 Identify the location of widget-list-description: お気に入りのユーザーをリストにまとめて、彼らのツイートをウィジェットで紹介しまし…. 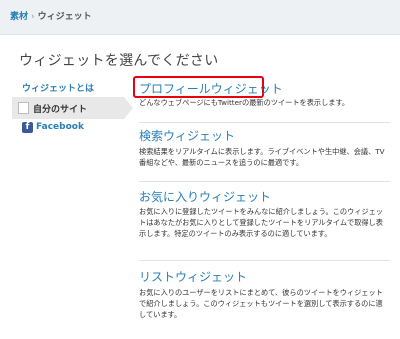
(261, 303).